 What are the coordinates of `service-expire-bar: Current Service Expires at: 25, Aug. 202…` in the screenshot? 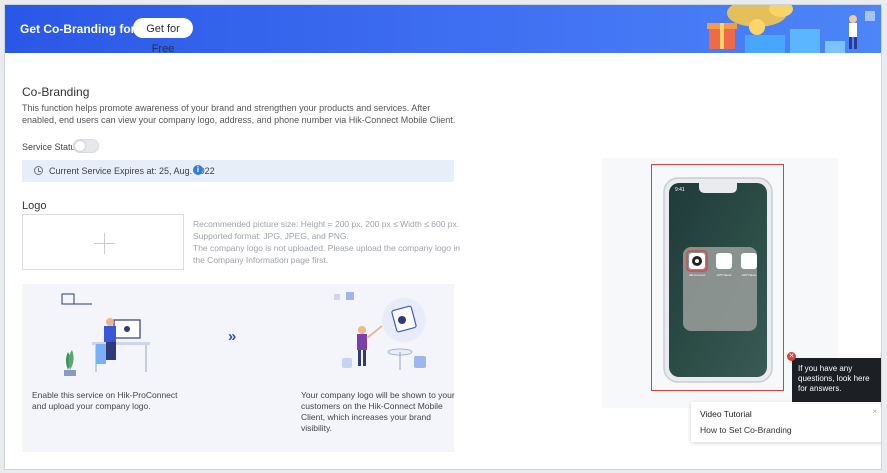 It's located at (238, 171).